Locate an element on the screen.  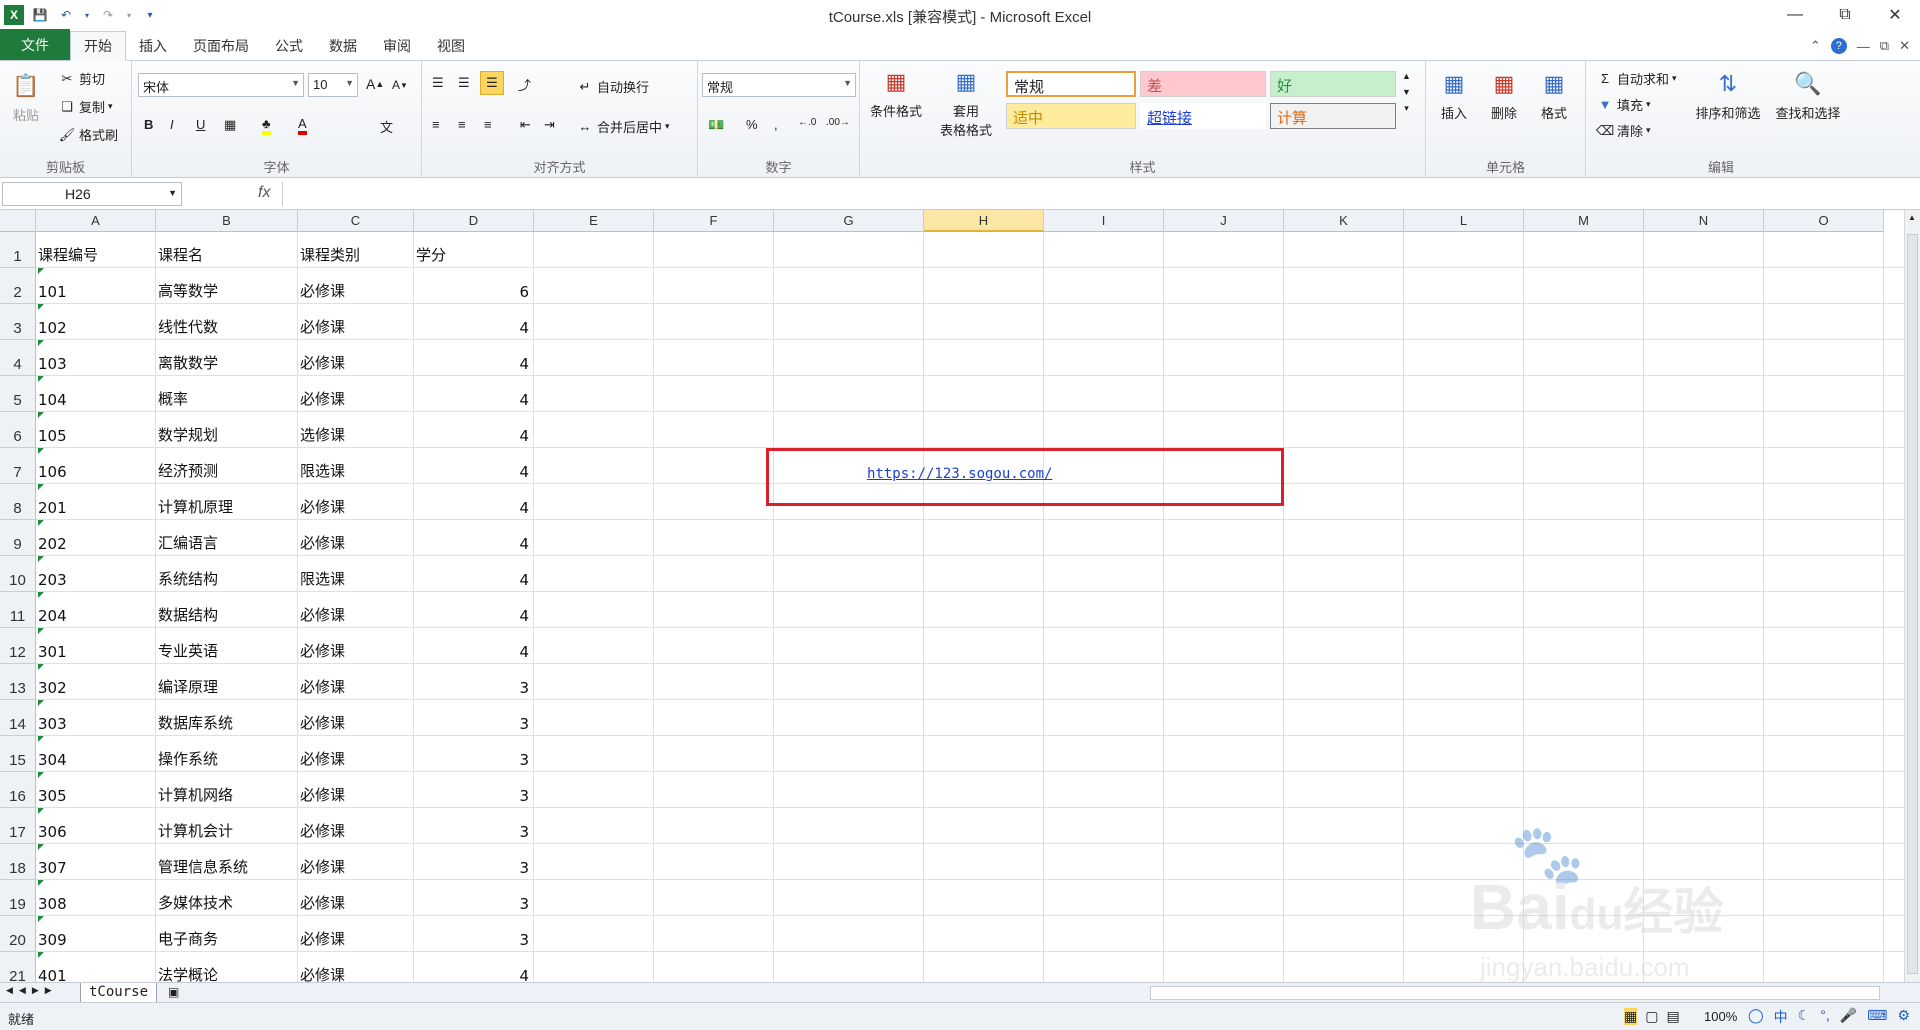
cell-b1: 课程名 is located at coordinates (227, 250).